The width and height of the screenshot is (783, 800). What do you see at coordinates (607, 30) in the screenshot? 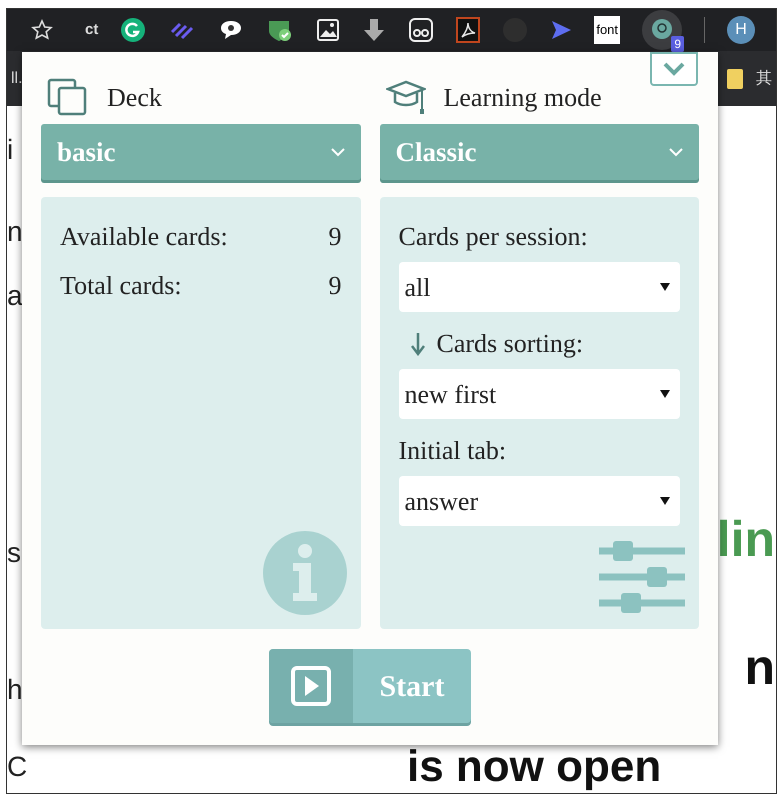
I see `extension-label: font` at bounding box center [607, 30].